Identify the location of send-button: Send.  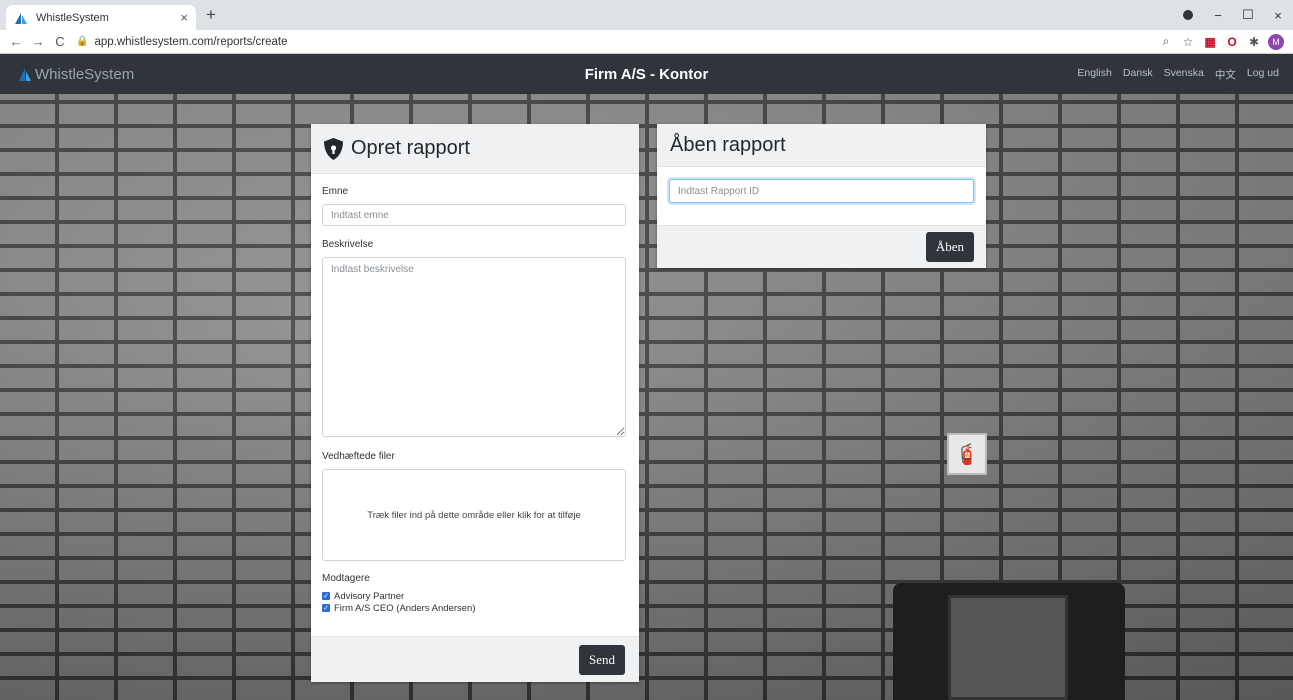
(602, 659).